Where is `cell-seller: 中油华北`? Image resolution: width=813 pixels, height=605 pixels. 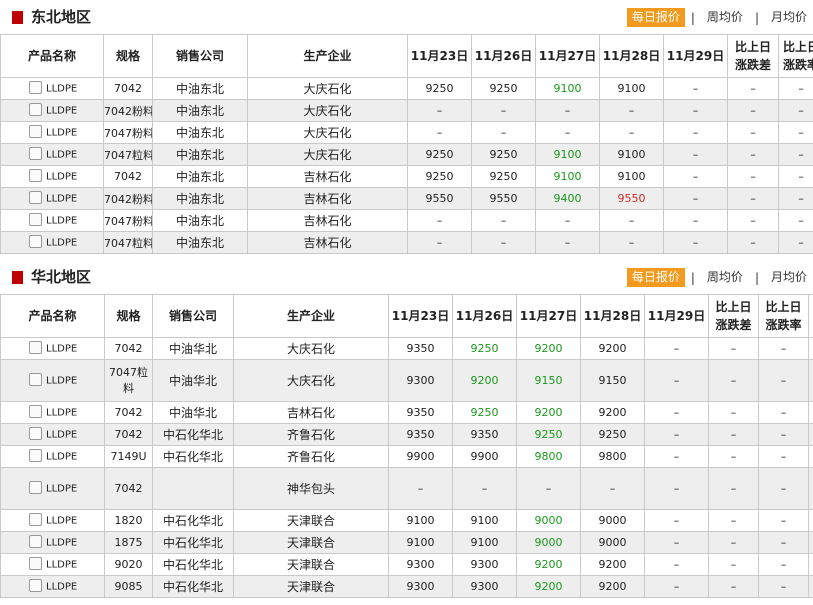 cell-seller: 中油华北 is located at coordinates (193, 412).